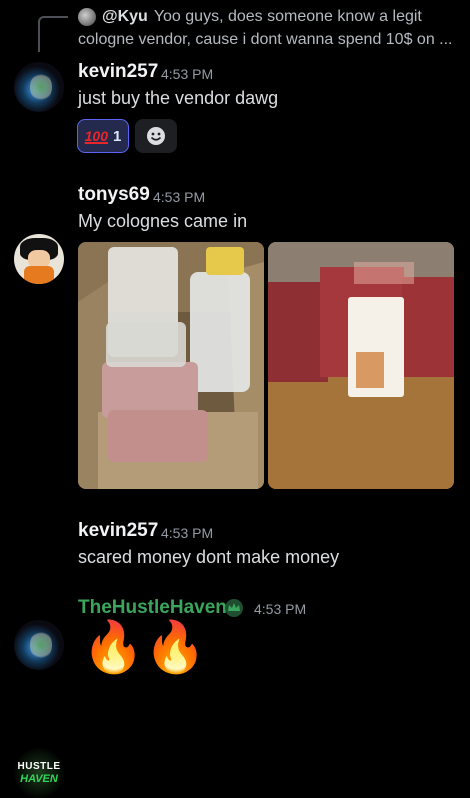 The height and width of the screenshot is (798, 470). I want to click on add-reaction-button, so click(156, 136).